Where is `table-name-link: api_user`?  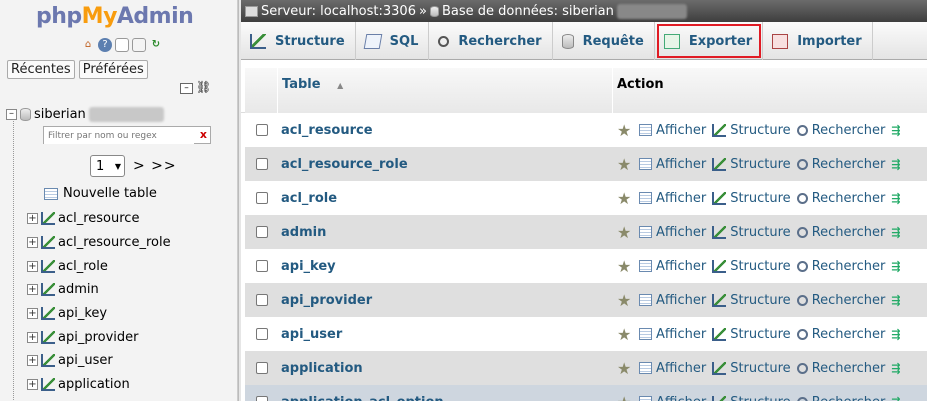 table-name-link: api_user is located at coordinates (311, 334).